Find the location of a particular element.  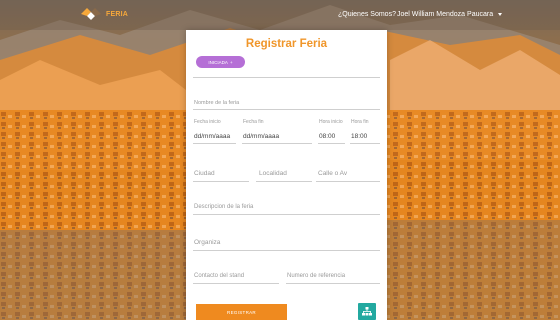

city-underline is located at coordinates (221, 181).